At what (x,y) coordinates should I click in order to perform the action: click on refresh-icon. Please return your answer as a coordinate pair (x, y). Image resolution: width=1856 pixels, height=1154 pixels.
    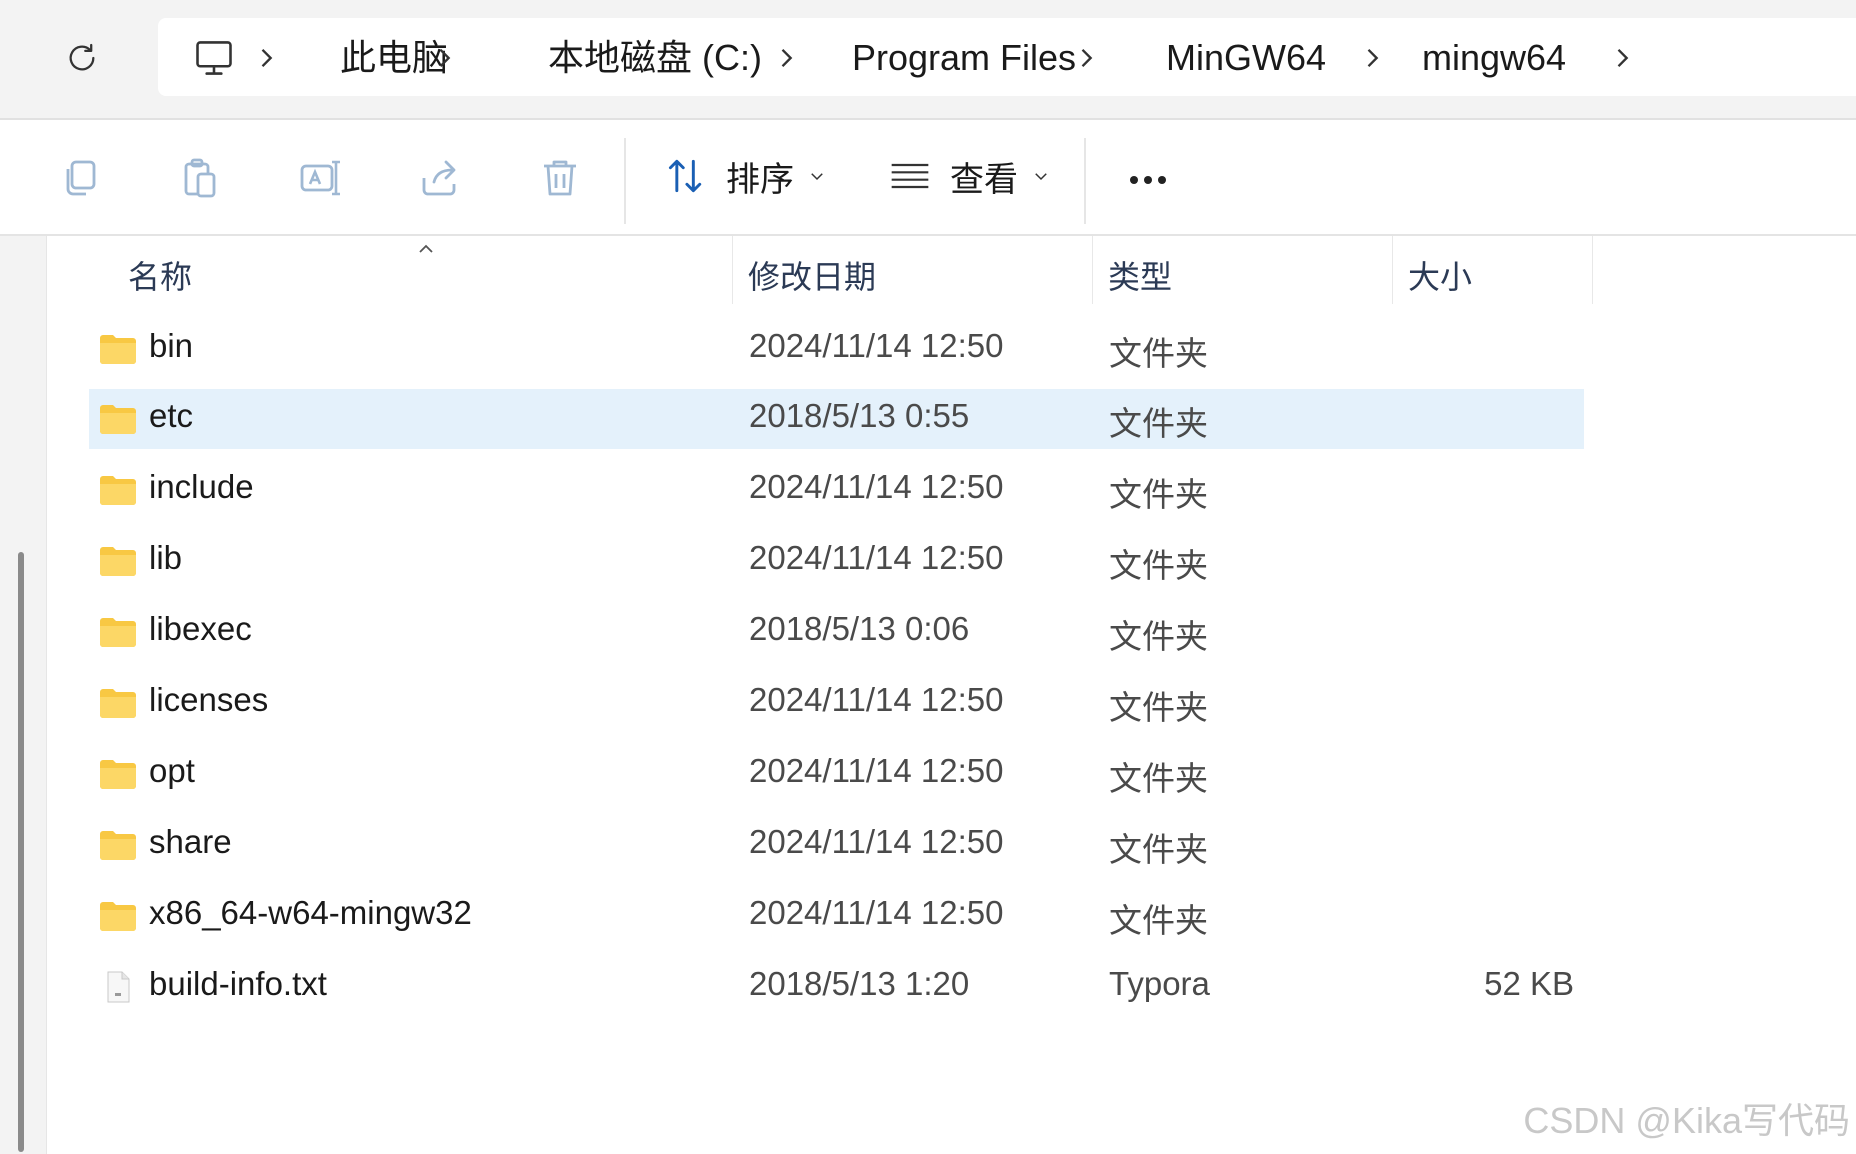
    Looking at the image, I should click on (82, 57).